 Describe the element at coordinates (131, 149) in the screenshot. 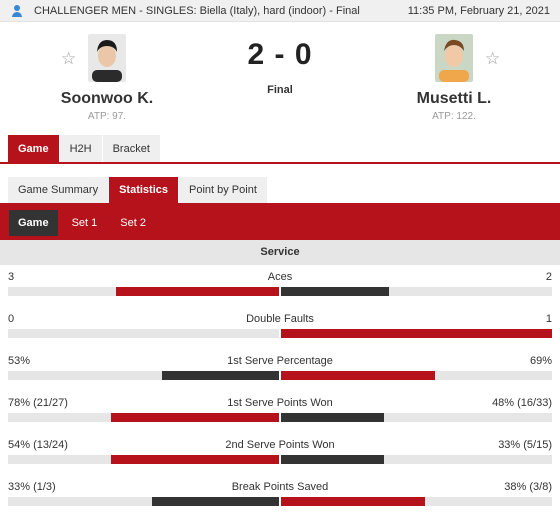

I see `tab-bracket: Bracket` at that location.